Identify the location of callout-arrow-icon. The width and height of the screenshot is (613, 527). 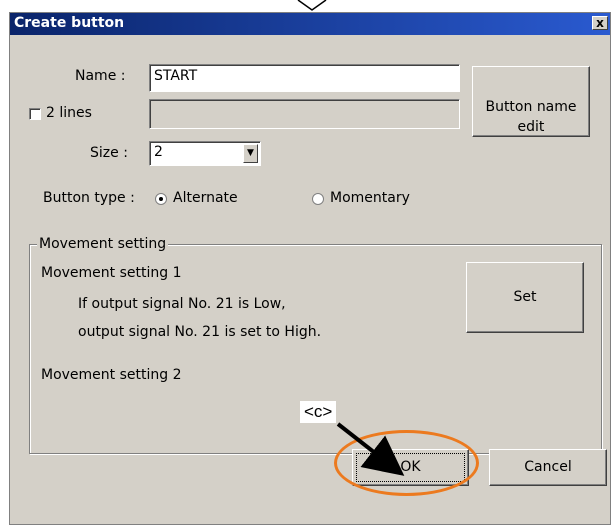
(370, 449).